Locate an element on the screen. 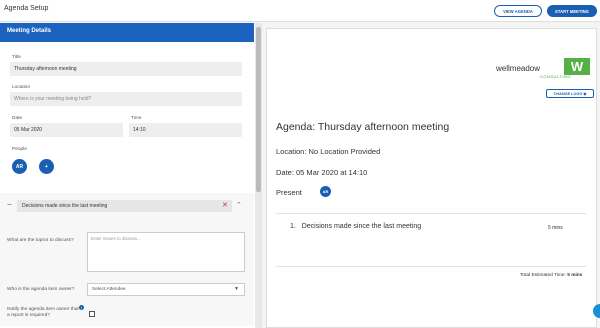 This screenshot has width=600, height=328. location-input: Where is your meeting being held? is located at coordinates (126, 99).